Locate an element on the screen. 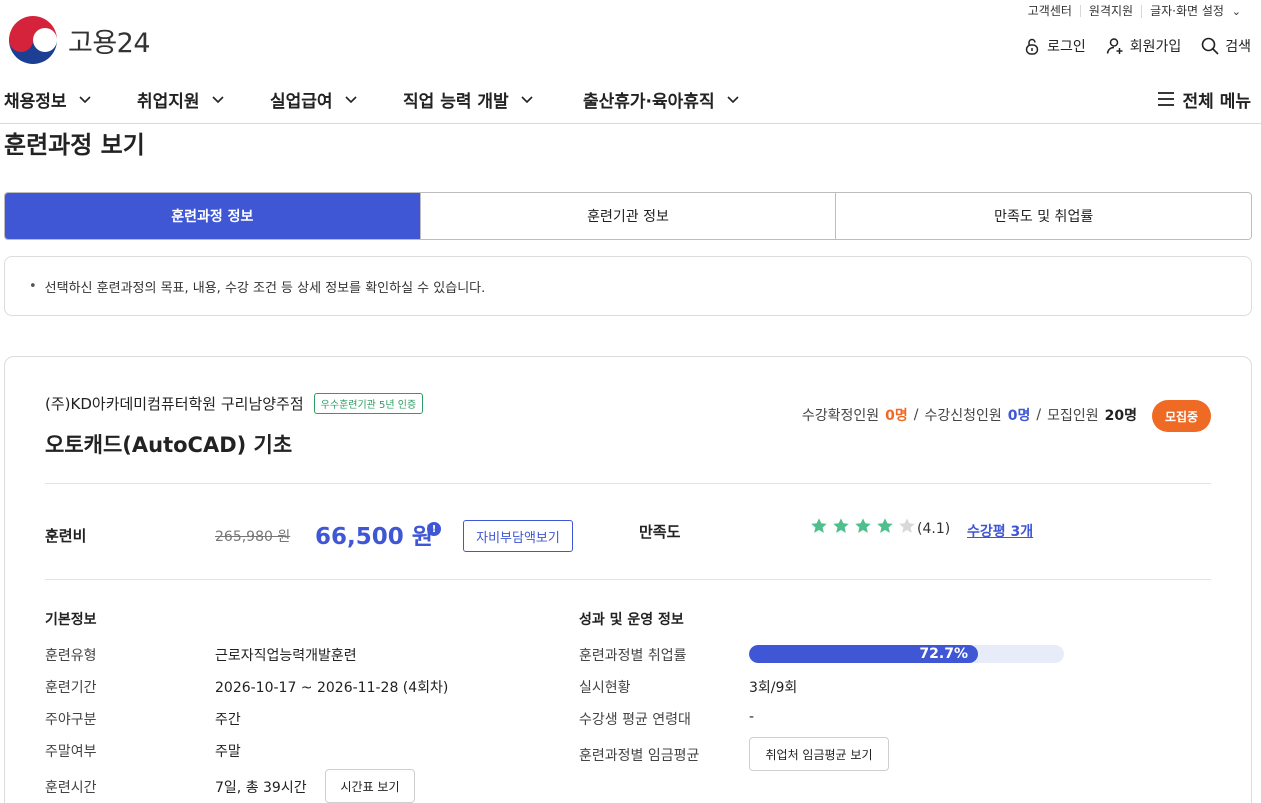  gnb-item-unemployment-benefit: 실업급여 is located at coordinates (313, 99).